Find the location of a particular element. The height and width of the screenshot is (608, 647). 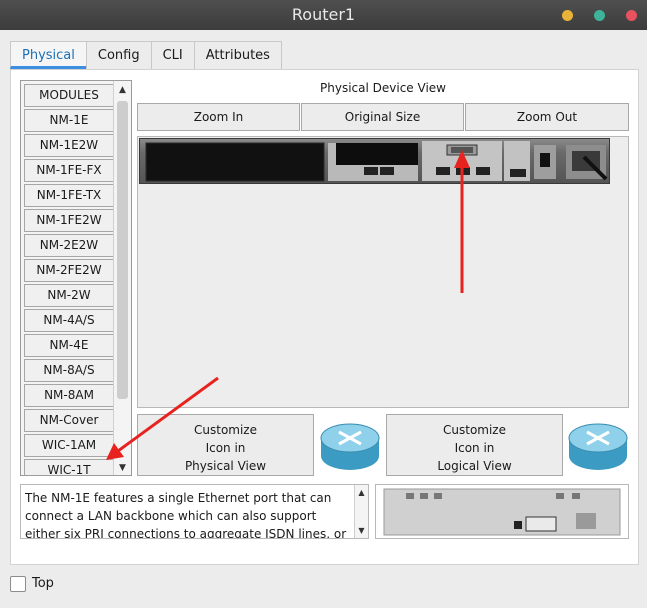

module-item: NM-1FE2W is located at coordinates (69, 220).